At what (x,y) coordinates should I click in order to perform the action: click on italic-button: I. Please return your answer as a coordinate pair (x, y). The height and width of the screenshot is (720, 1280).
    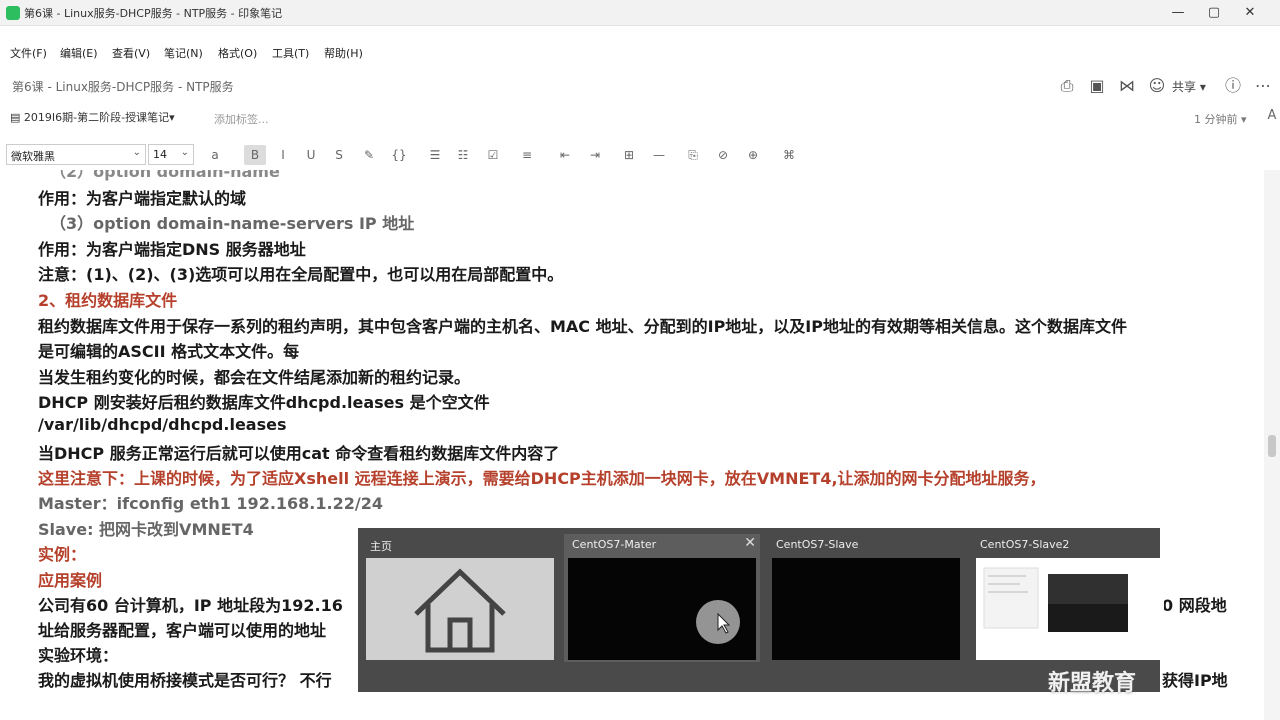
    Looking at the image, I should click on (283, 155).